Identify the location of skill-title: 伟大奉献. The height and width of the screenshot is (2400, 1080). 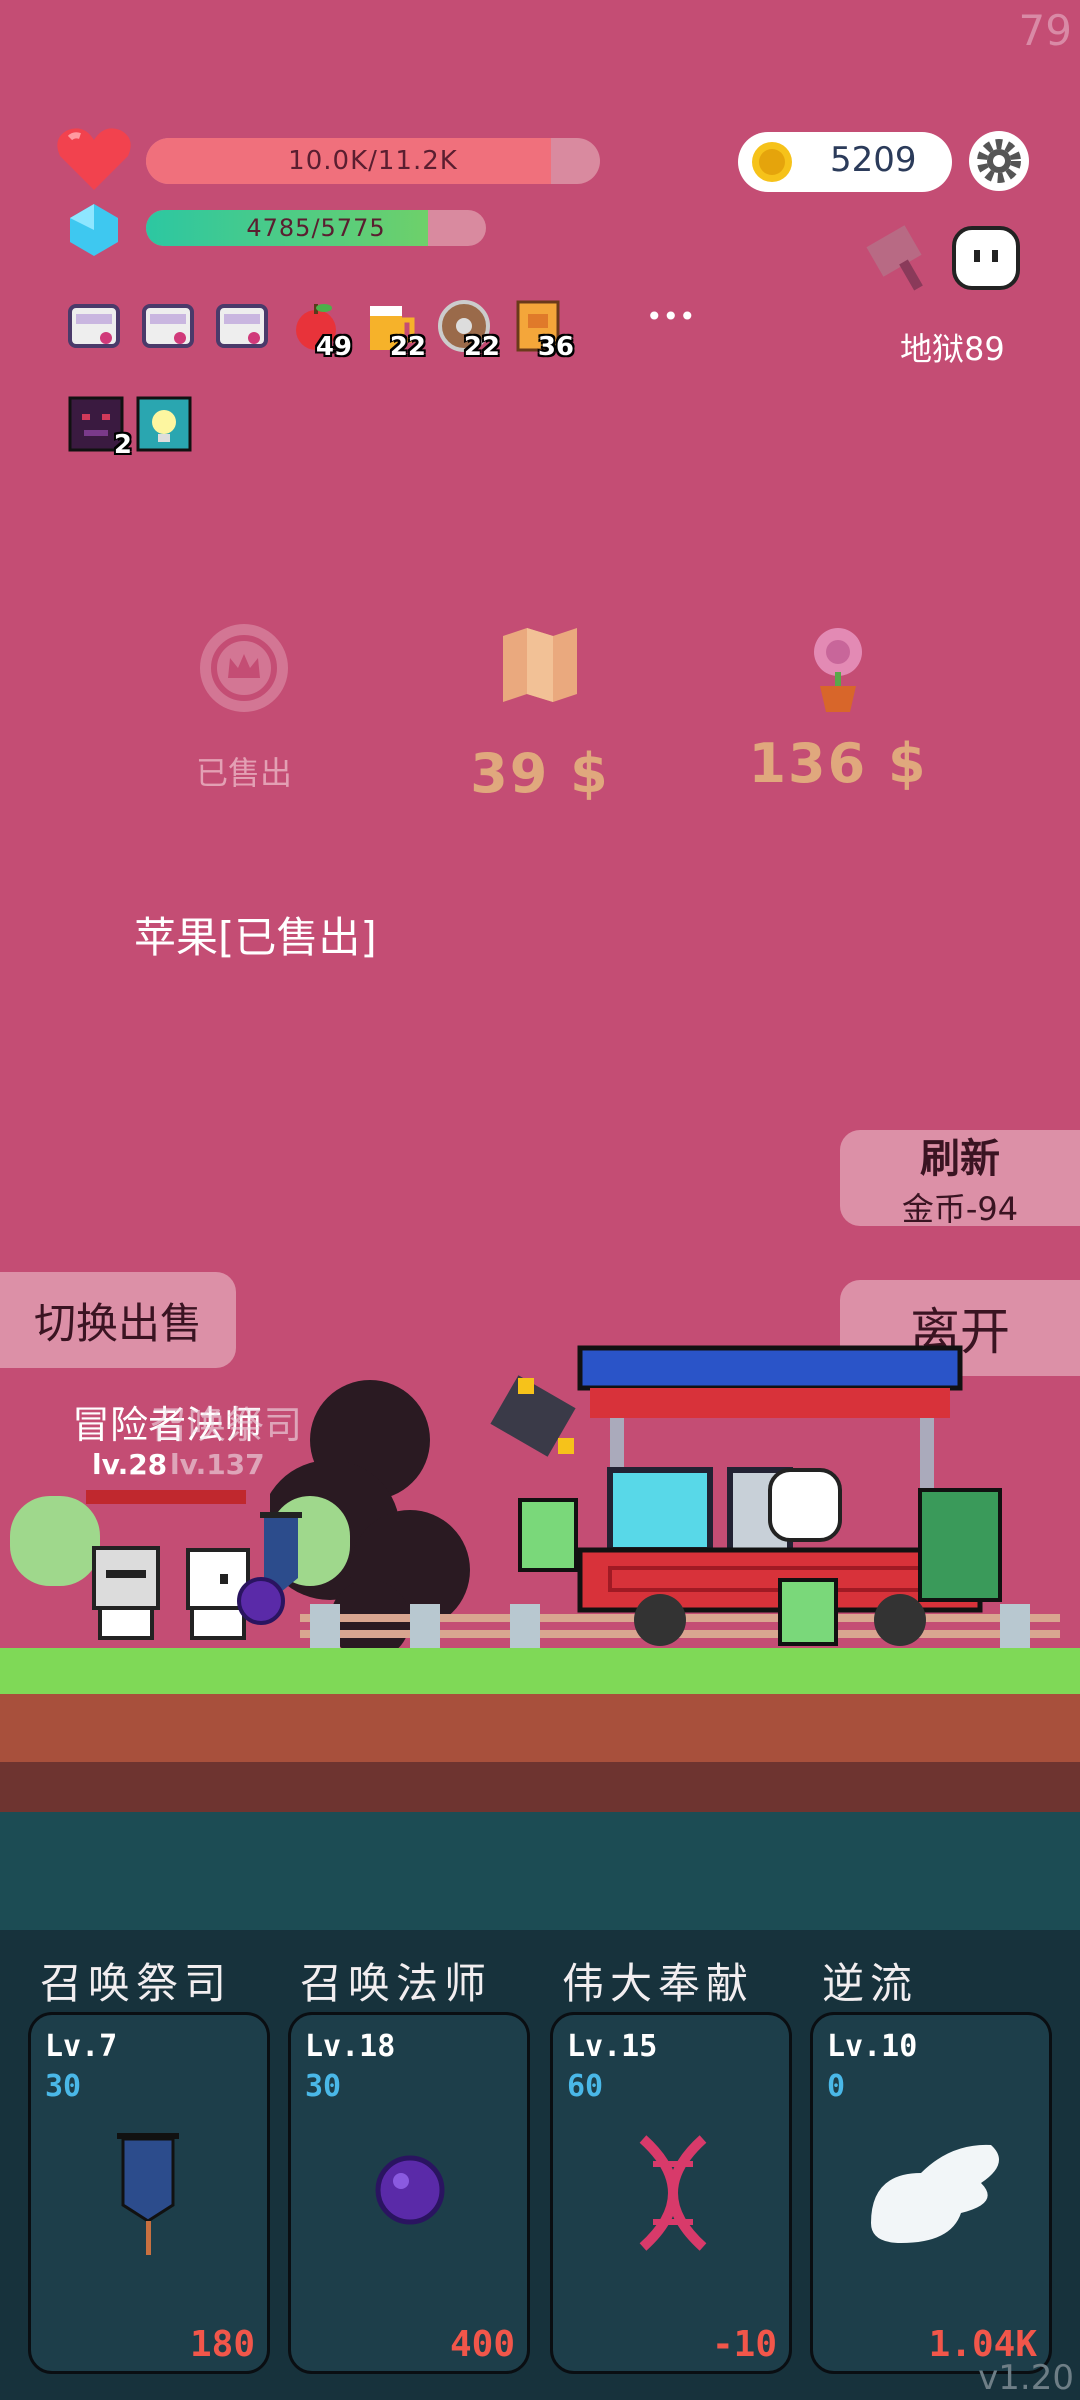
(658, 1983).